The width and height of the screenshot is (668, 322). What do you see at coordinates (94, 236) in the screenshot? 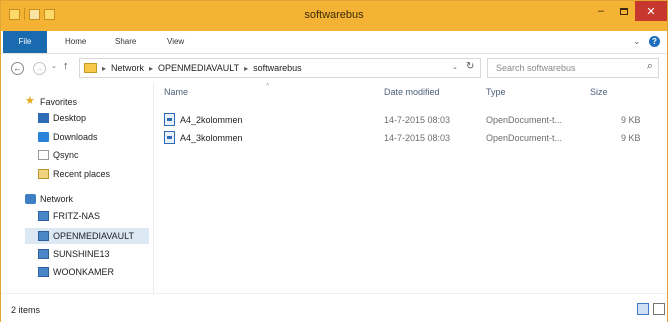
I see `nav-label: OPENMEDIAVAULT` at bounding box center [94, 236].